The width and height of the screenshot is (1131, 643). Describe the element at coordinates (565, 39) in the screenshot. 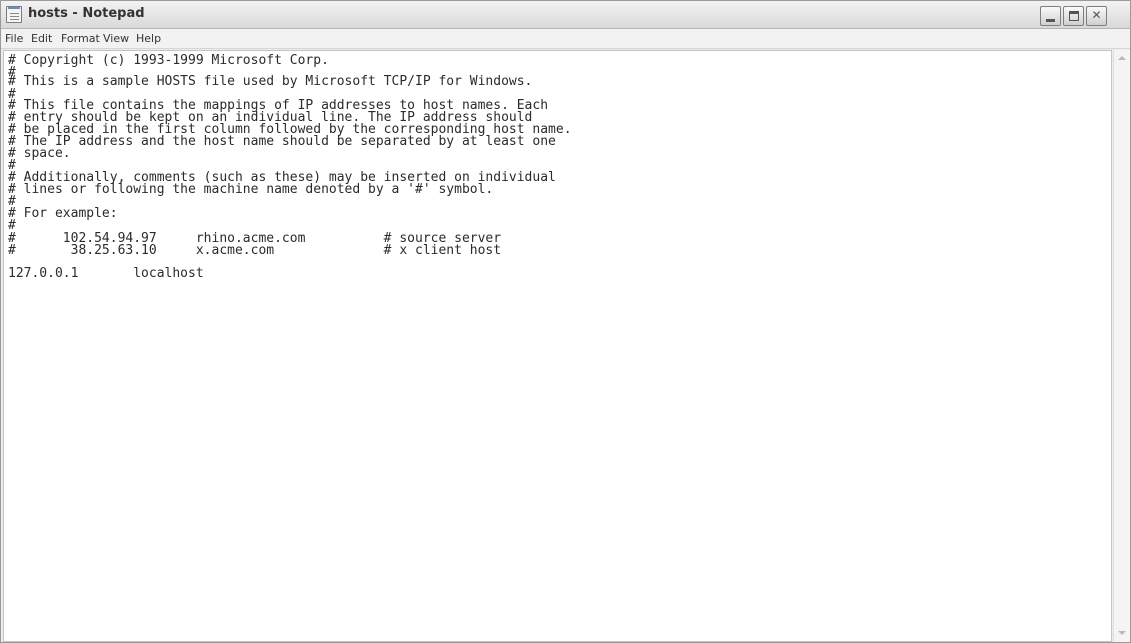

I see `menu-bar: File Edit Format View Help` at that location.